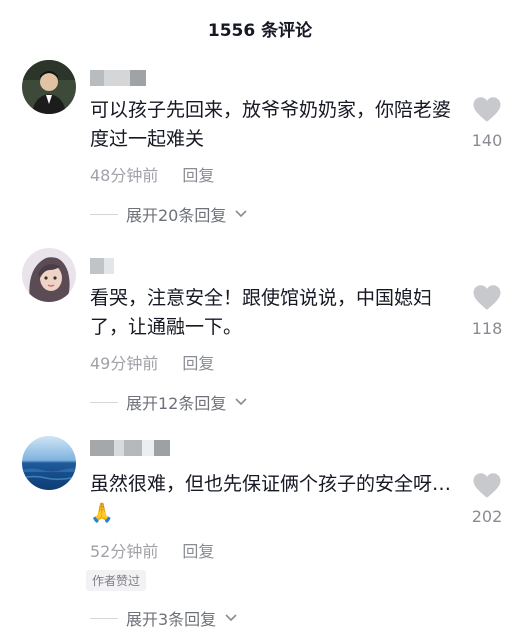  Describe the element at coordinates (49, 87) in the screenshot. I see `person-avatar-icon` at that location.